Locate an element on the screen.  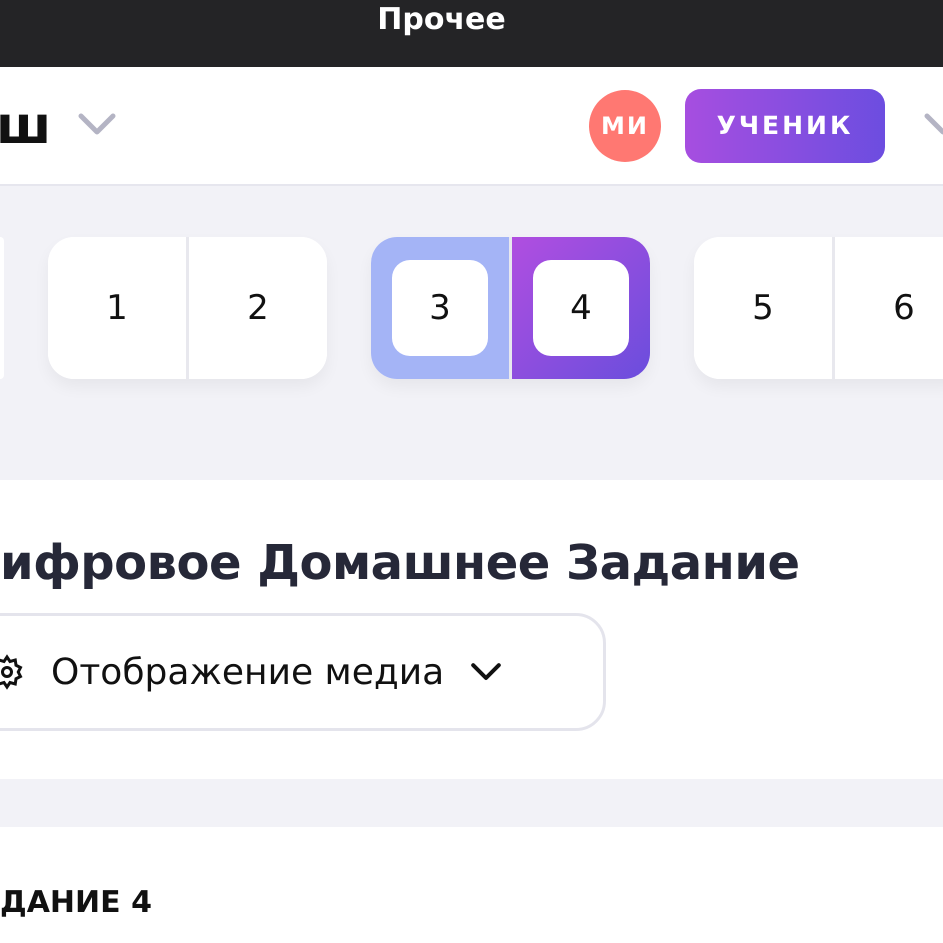
page-title: ифровое Домашнее Задание is located at coordinates (400, 563).